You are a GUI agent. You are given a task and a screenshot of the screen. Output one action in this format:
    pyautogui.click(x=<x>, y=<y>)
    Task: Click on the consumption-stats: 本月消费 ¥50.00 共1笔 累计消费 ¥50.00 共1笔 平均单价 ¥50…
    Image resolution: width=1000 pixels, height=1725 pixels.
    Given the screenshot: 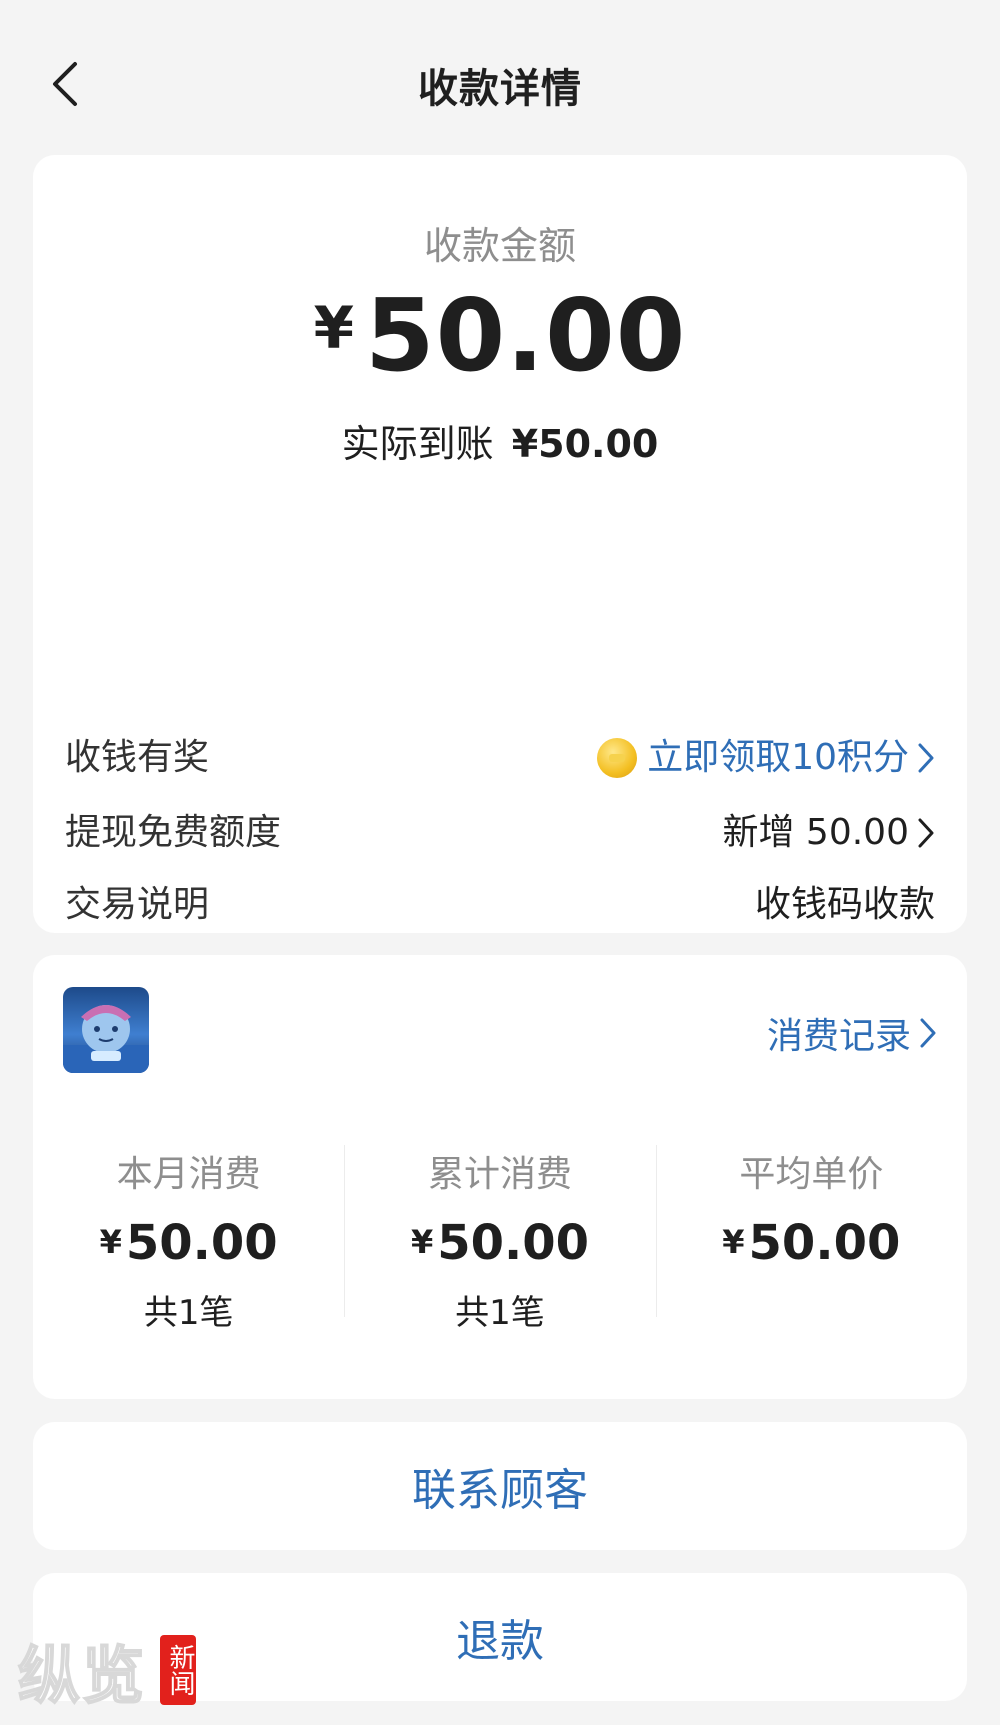 What is the action you would take?
    pyautogui.click(x=500, y=1239)
    